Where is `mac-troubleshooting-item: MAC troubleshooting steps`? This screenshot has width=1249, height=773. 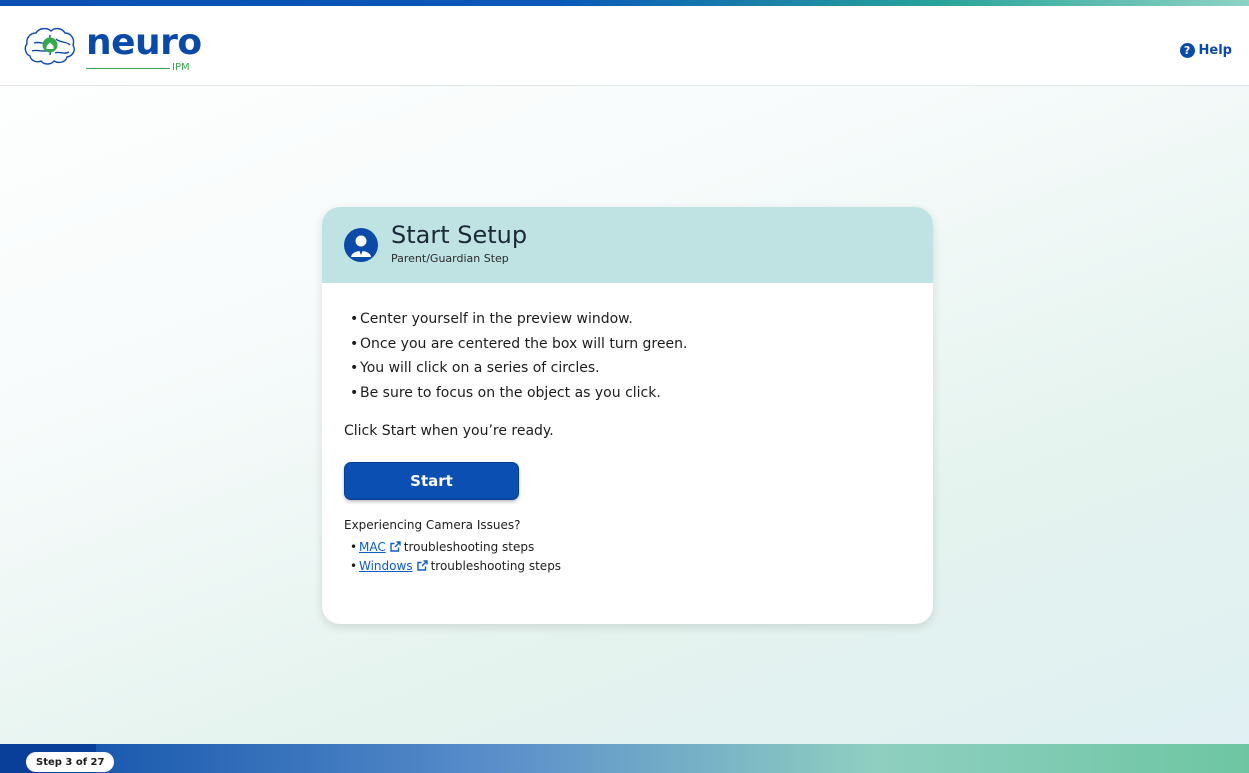 mac-troubleshooting-item: MAC troubleshooting steps is located at coordinates (627, 547).